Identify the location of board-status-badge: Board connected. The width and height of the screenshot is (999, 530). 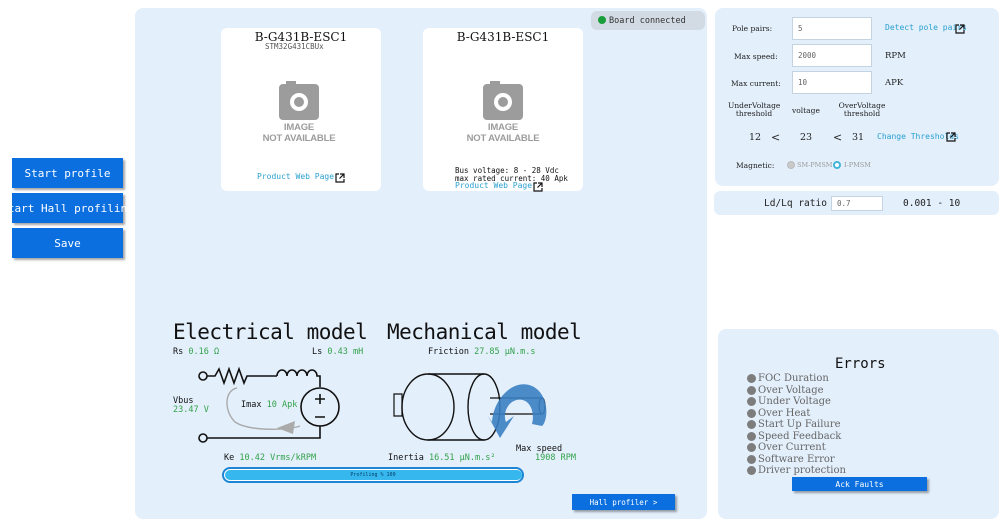
(648, 20).